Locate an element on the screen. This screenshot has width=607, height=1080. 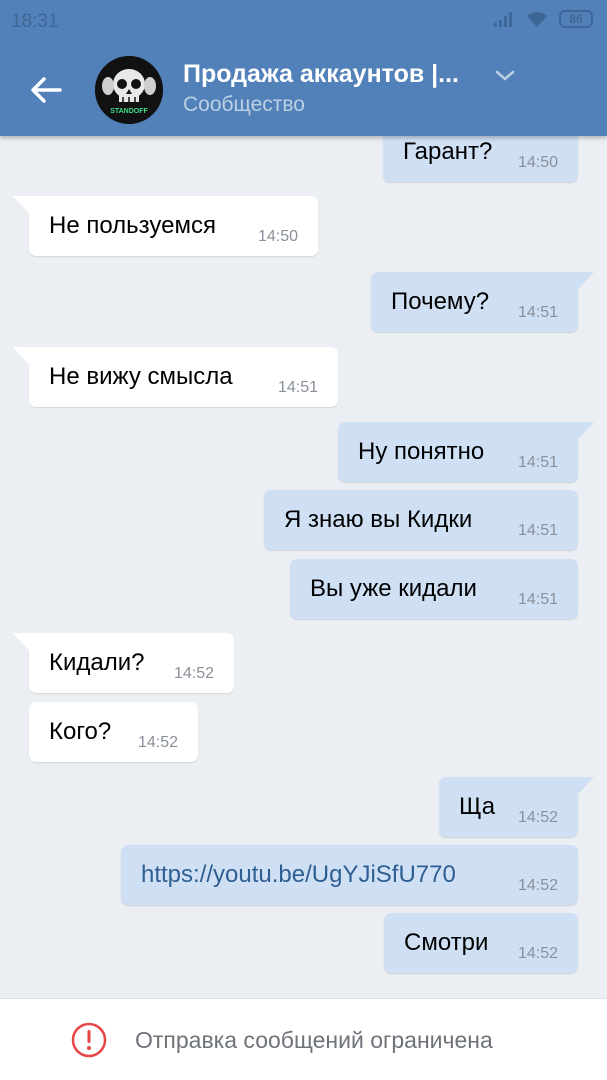
message-bubble-outgoing: Я знаю вы Кидки 14:51 is located at coordinates (421, 520).